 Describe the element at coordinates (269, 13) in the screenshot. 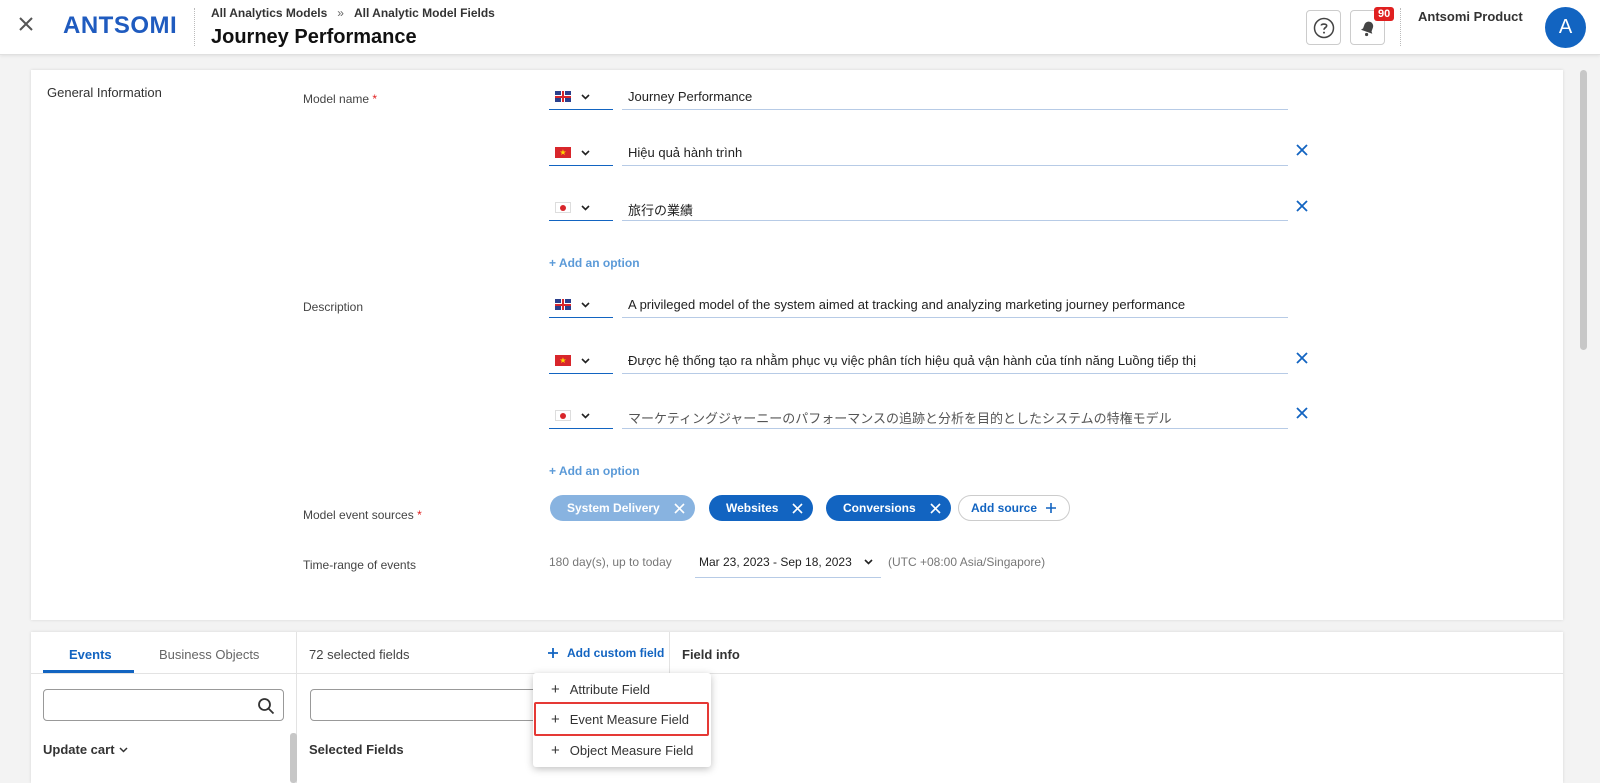

I see `breadcrumb-item-models: All Analytics Models` at that location.